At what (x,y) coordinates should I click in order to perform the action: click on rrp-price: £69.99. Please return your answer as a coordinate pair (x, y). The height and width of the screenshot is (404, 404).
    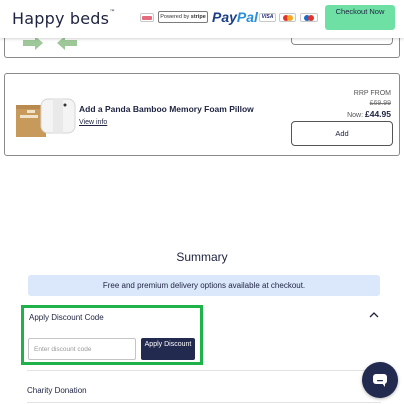
    Looking at the image, I should click on (380, 103).